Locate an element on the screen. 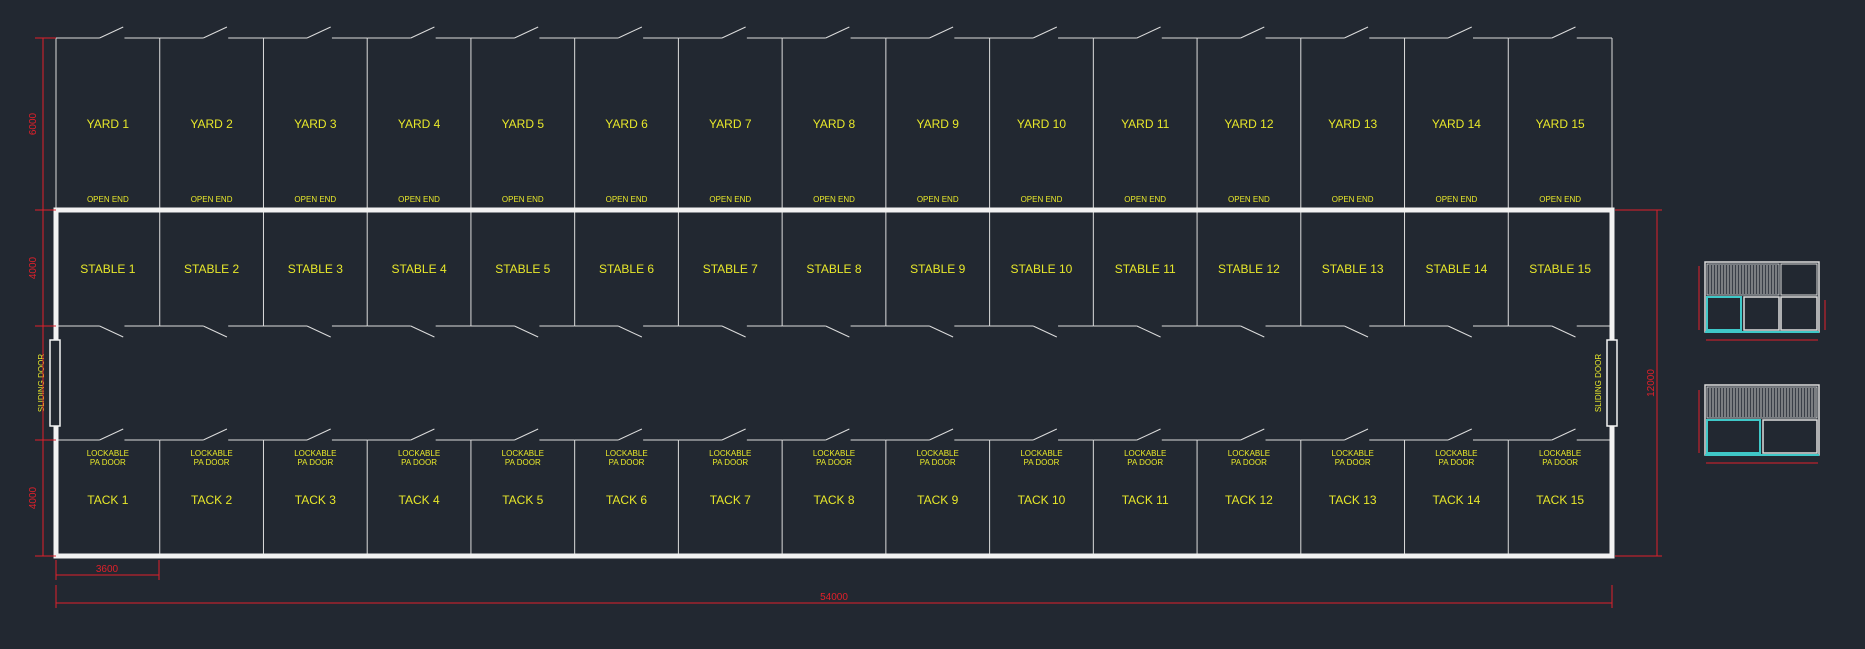  stable-label: STABLE 8 is located at coordinates (833, 269).